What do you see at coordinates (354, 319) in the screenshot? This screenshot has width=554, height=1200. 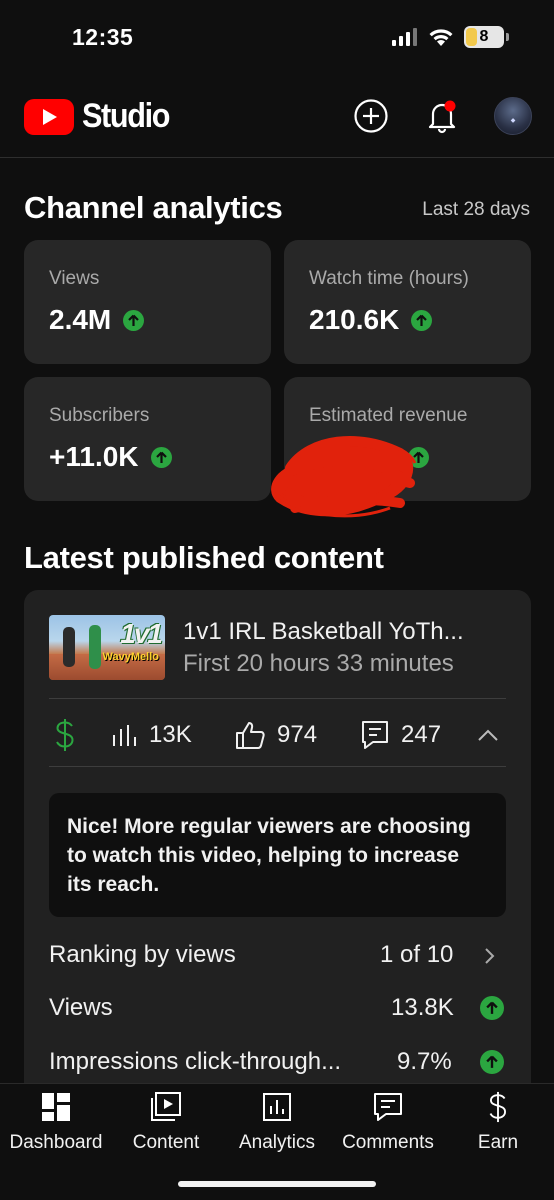 I see `stat-value: 210.6K` at bounding box center [354, 319].